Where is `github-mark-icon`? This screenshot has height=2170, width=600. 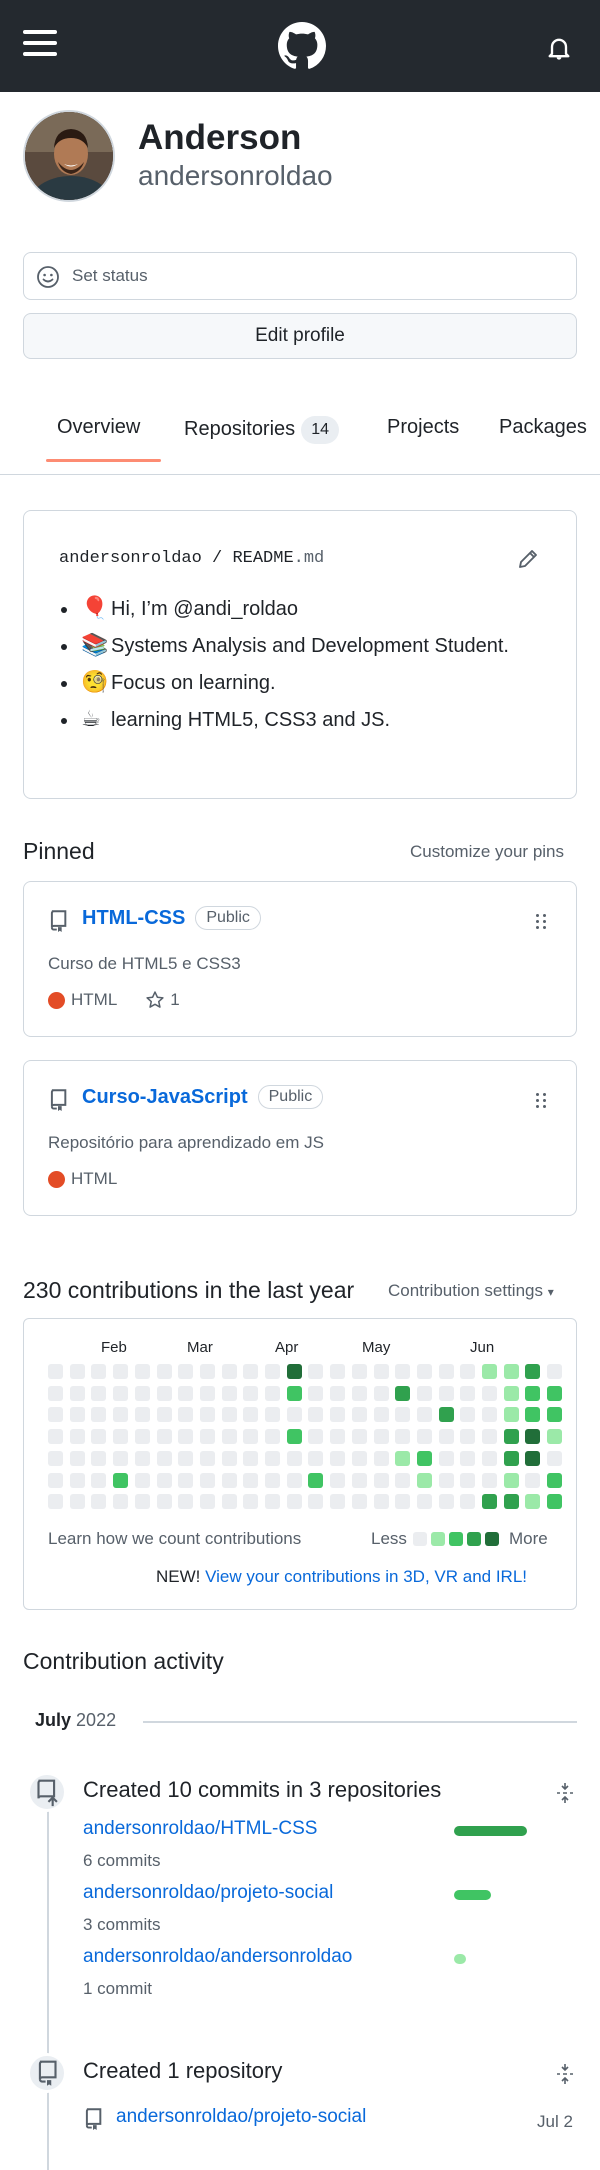 github-mark-icon is located at coordinates (302, 46).